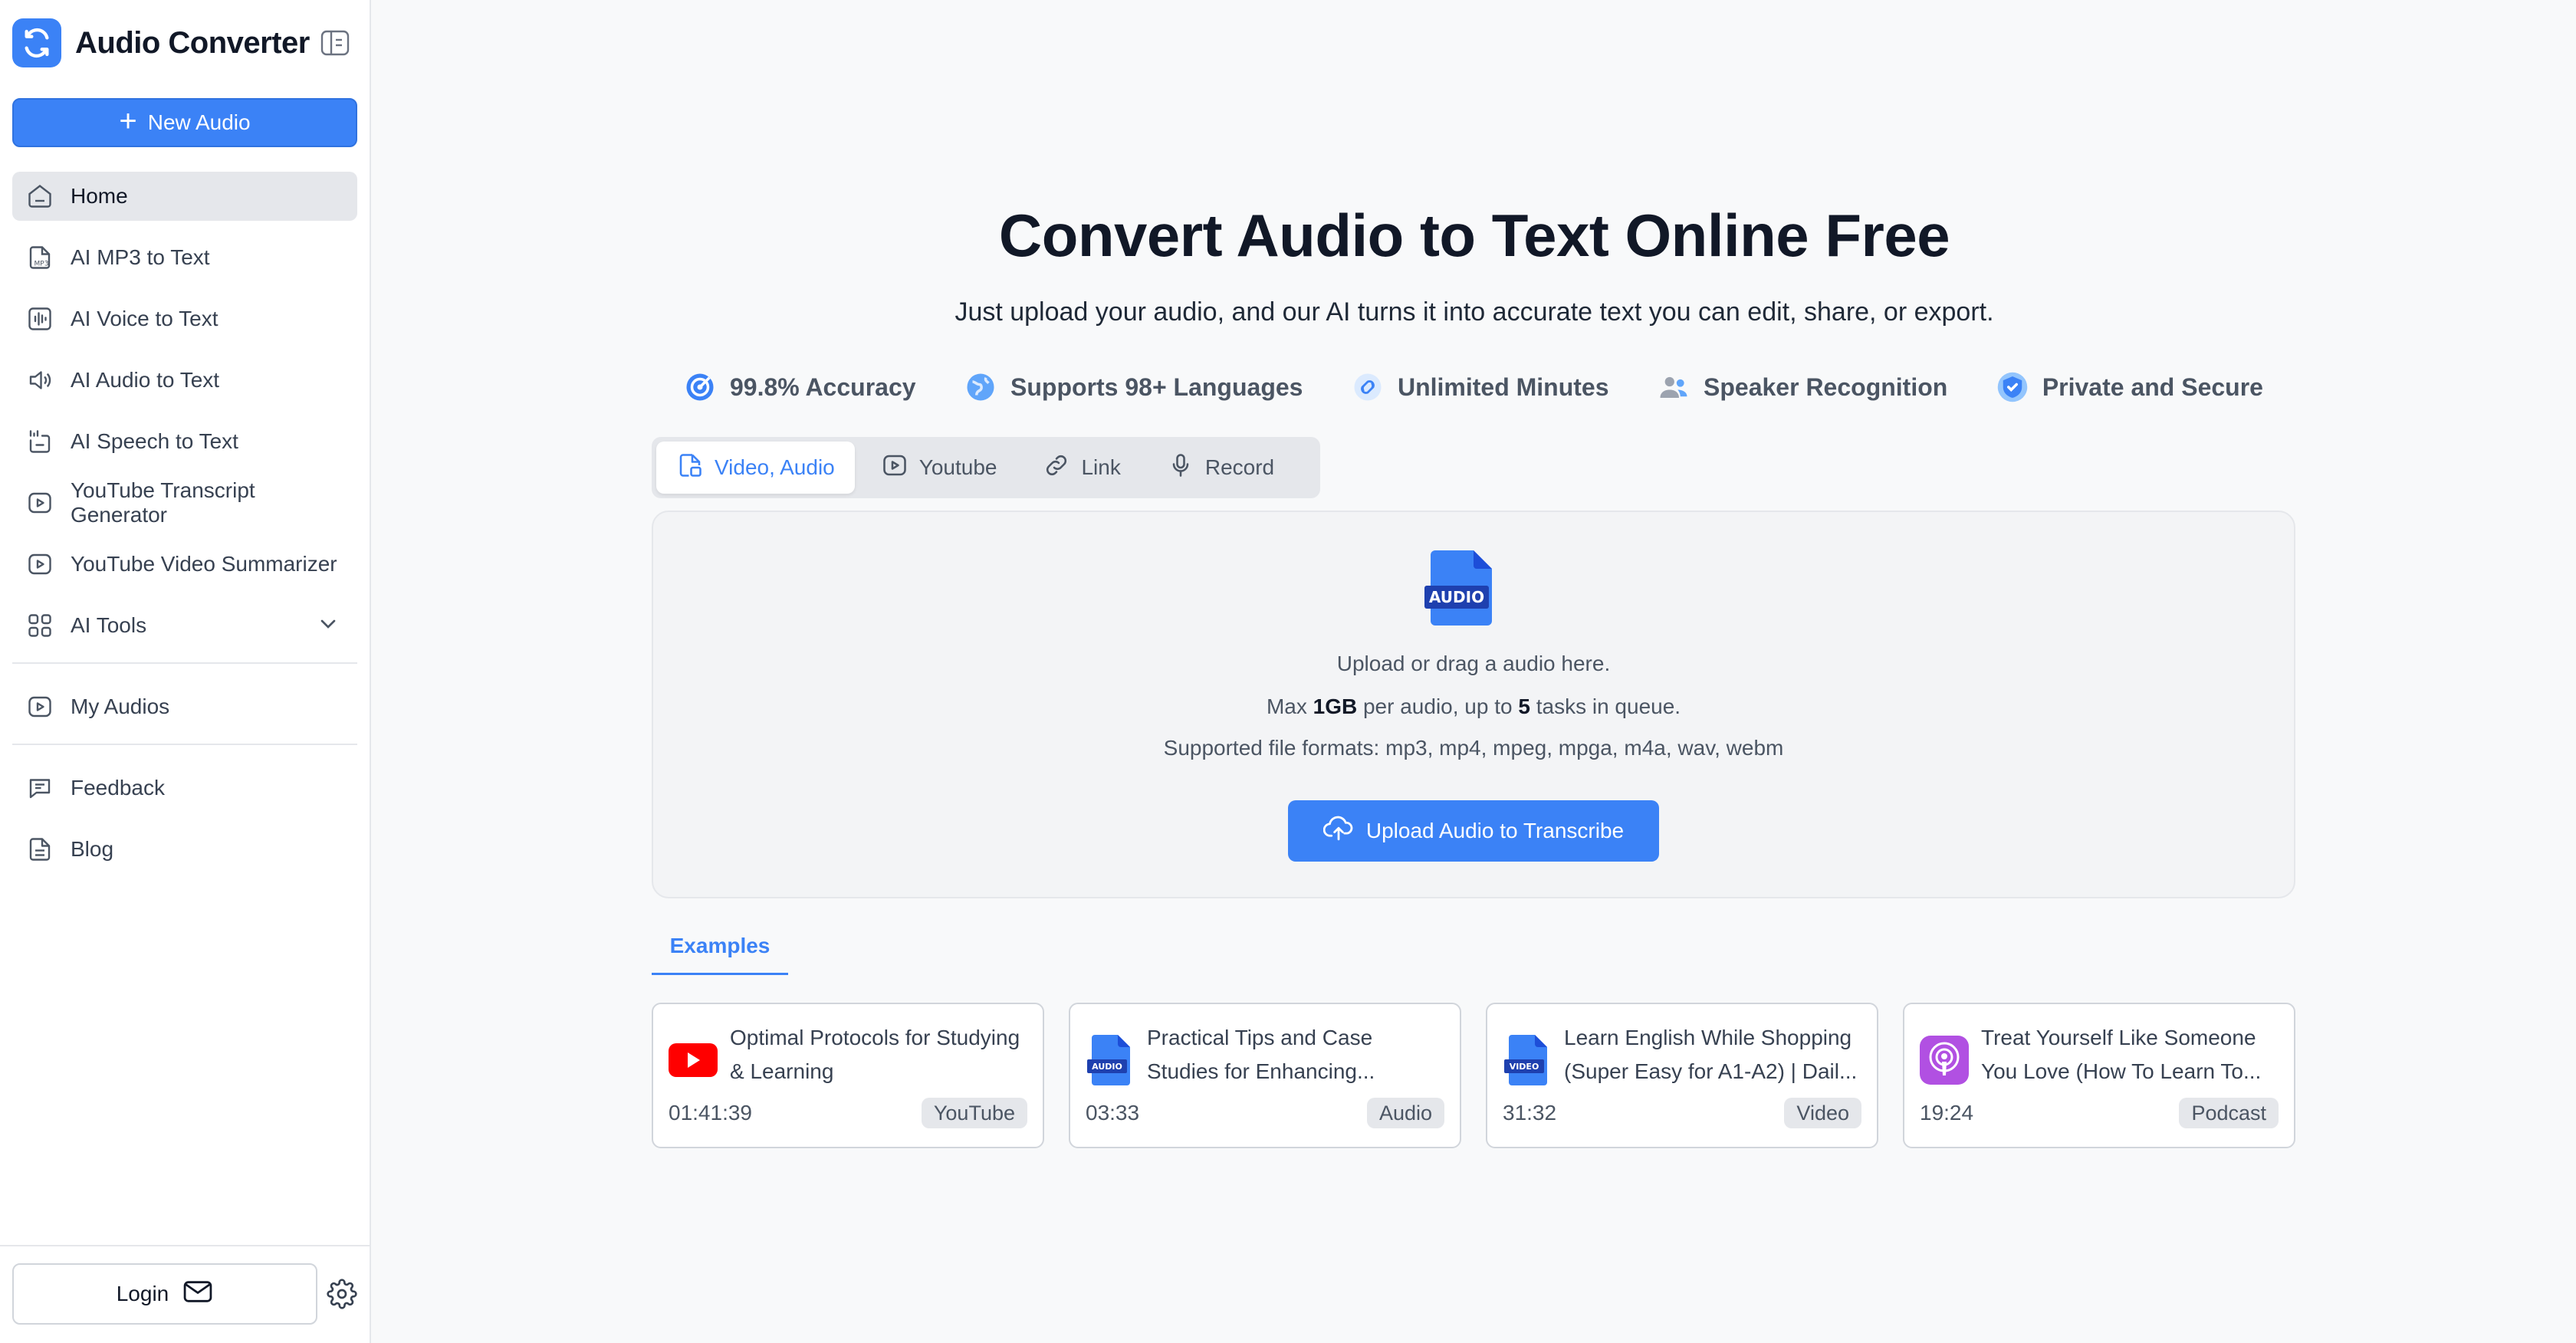 The width and height of the screenshot is (2576, 1343). What do you see at coordinates (1826, 387) in the screenshot?
I see `feature-label: Speaker Recognition` at bounding box center [1826, 387].